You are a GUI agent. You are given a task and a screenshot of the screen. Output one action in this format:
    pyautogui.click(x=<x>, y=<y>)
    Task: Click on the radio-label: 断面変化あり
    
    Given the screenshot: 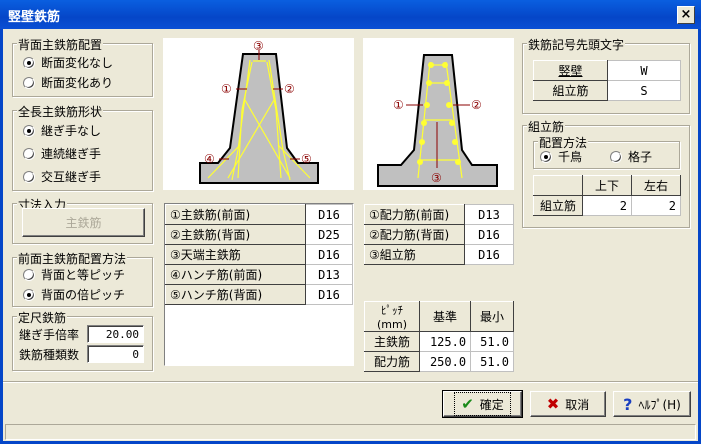 What is the action you would take?
    pyautogui.click(x=77, y=83)
    